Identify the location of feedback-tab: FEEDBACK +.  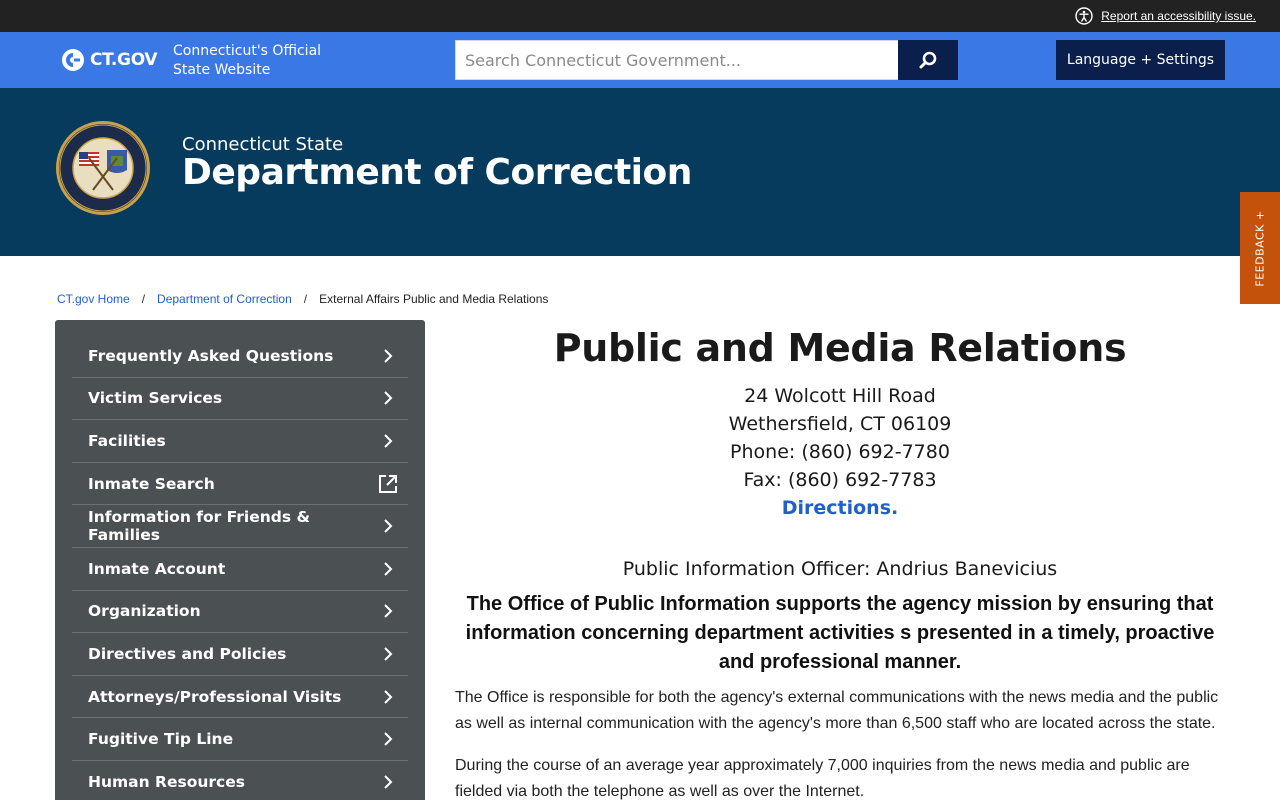
(1260, 248).